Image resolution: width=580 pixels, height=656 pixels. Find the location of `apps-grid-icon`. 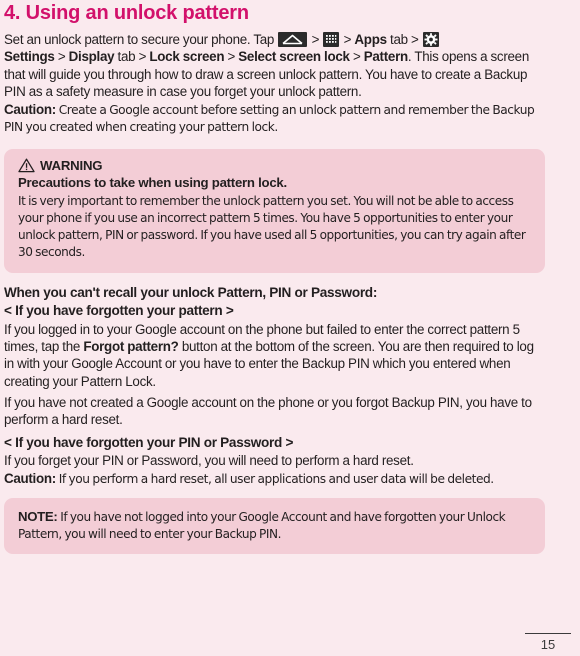

apps-grid-icon is located at coordinates (331, 39).